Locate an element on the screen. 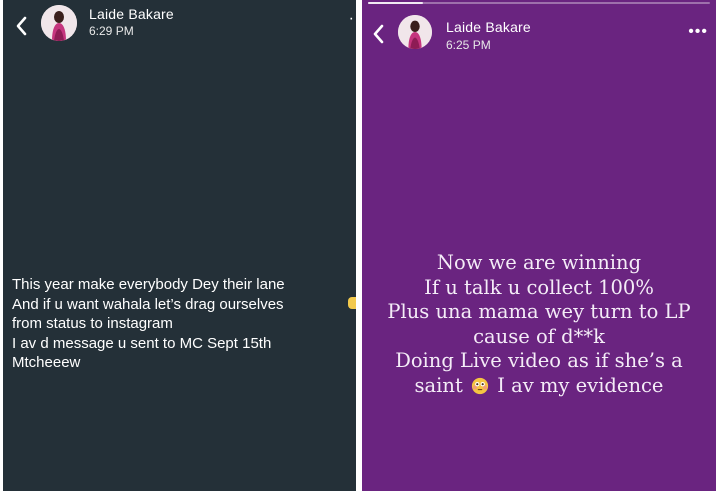 The image size is (720, 491). status-line: cause of d**k is located at coordinates (539, 336).